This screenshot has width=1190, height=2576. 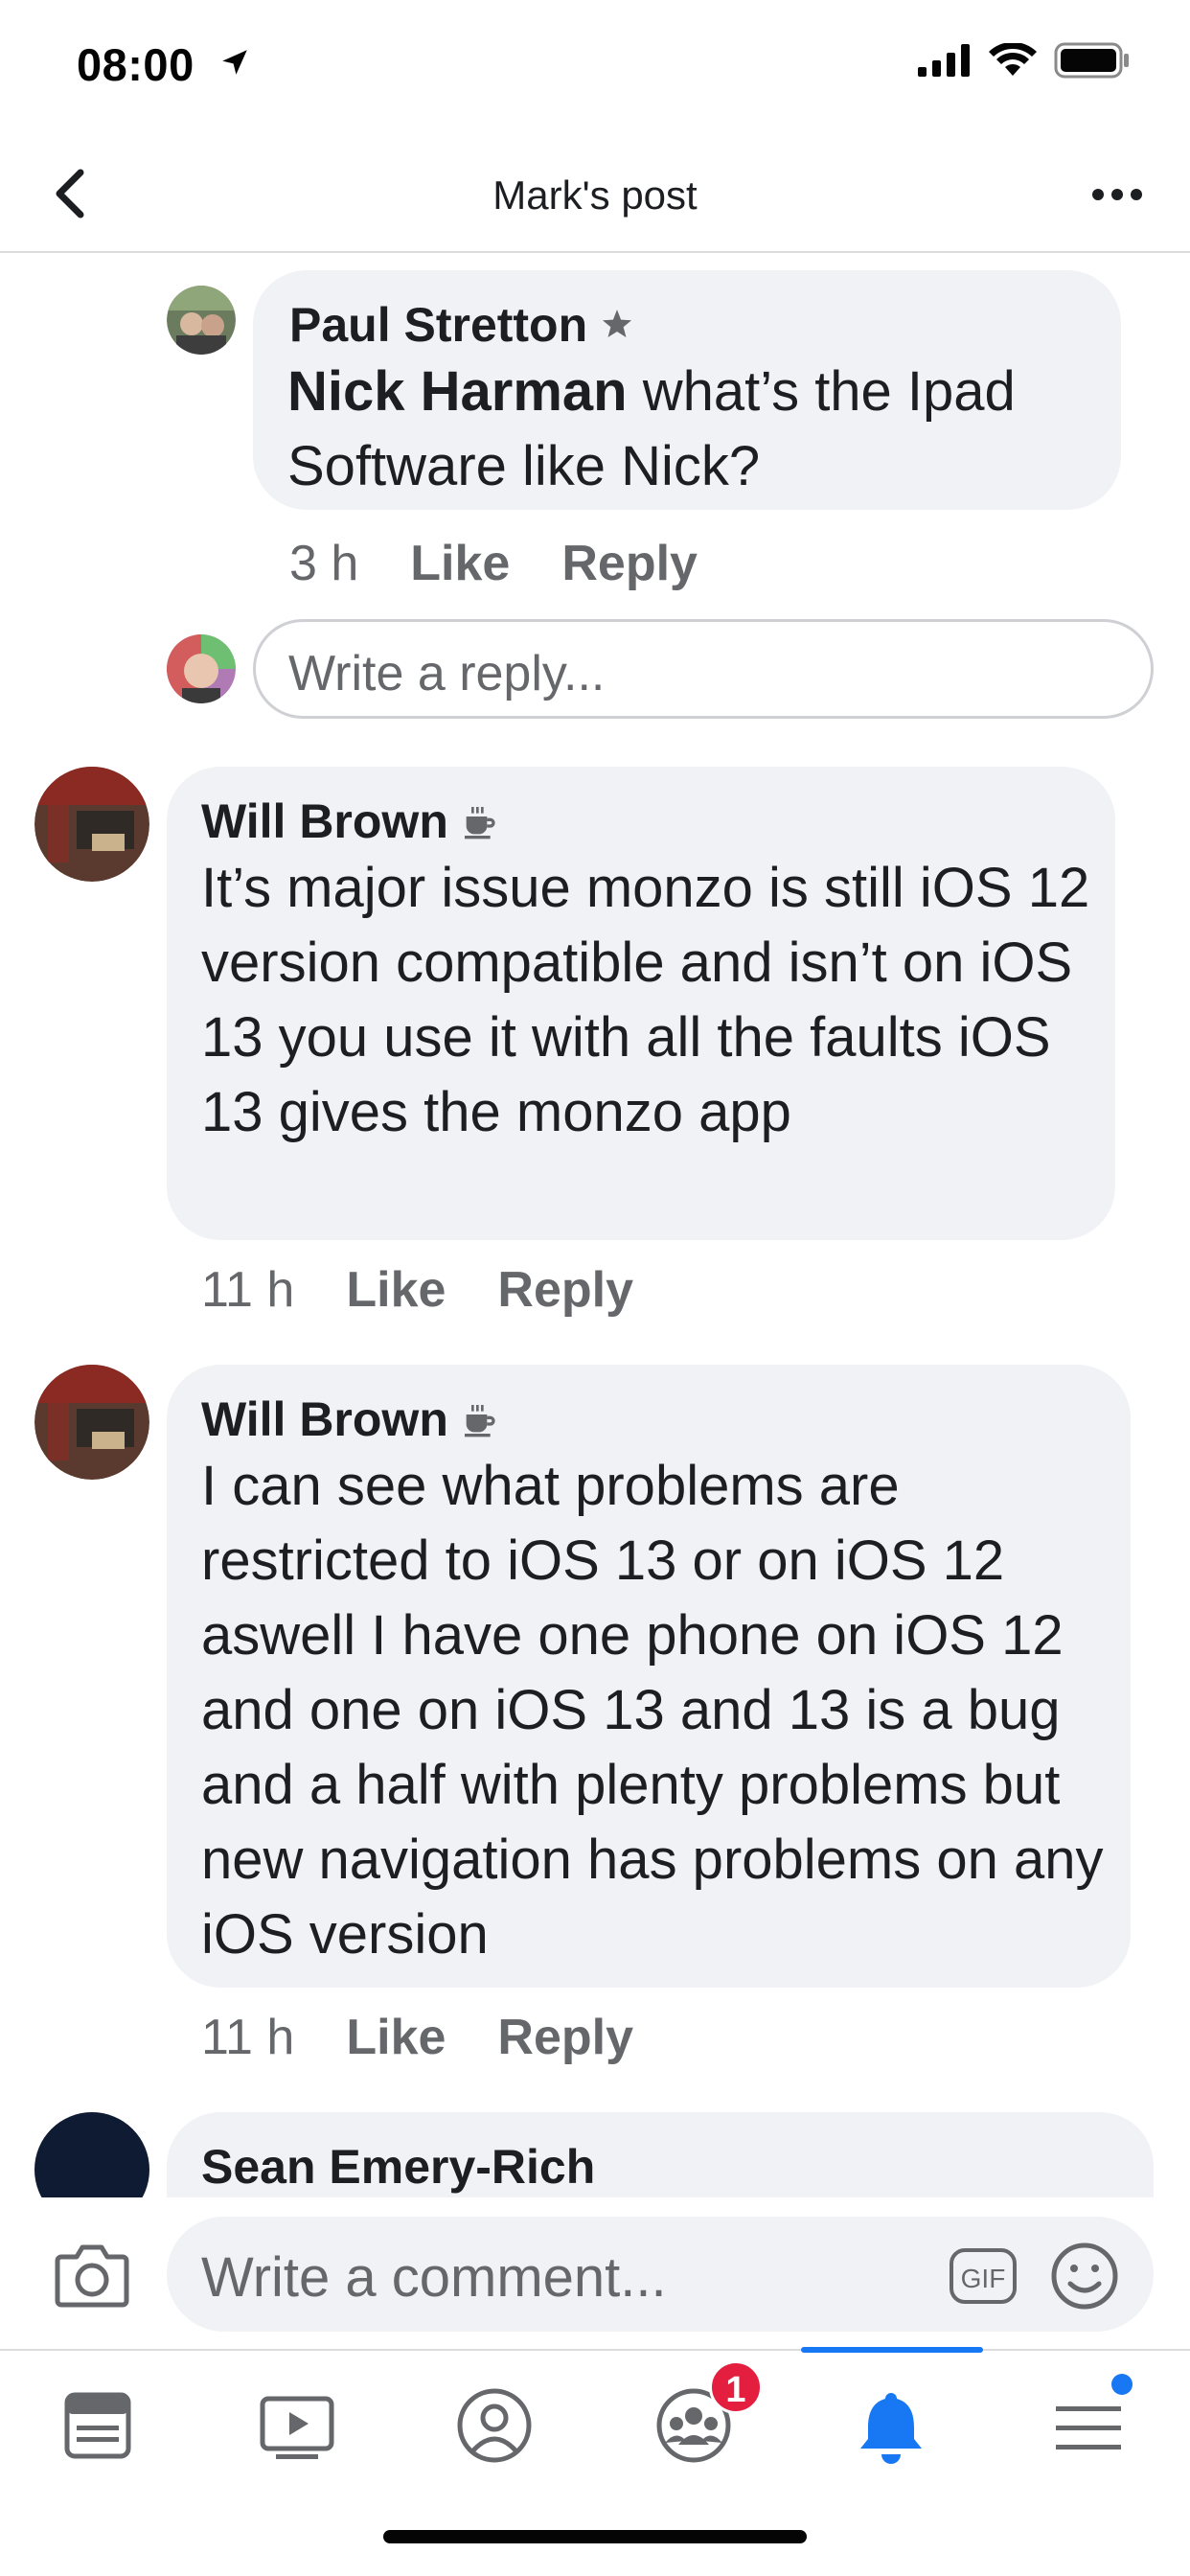 What do you see at coordinates (595, 67) in the screenshot?
I see `status-bar: 08:00` at bounding box center [595, 67].